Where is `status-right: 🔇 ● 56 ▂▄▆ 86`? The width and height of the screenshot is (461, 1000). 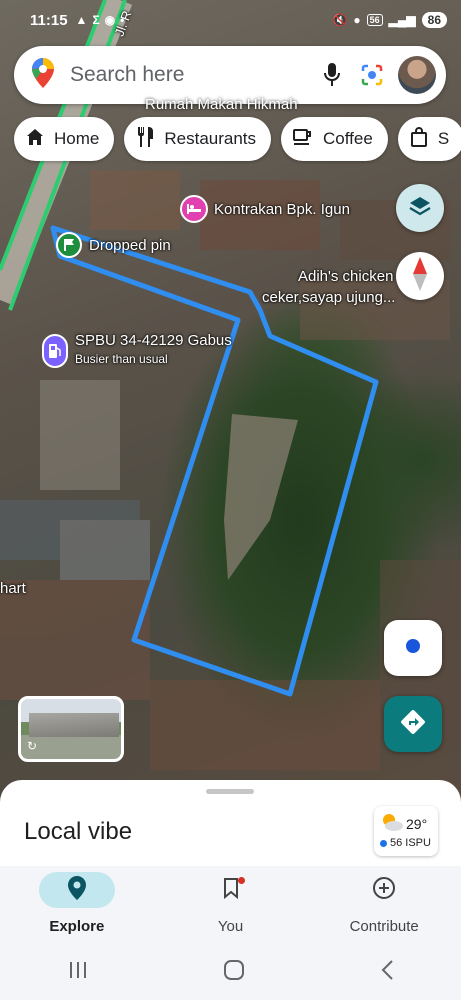 status-right: 🔇 ● 56 ▂▄▆ 86 is located at coordinates (389, 20).